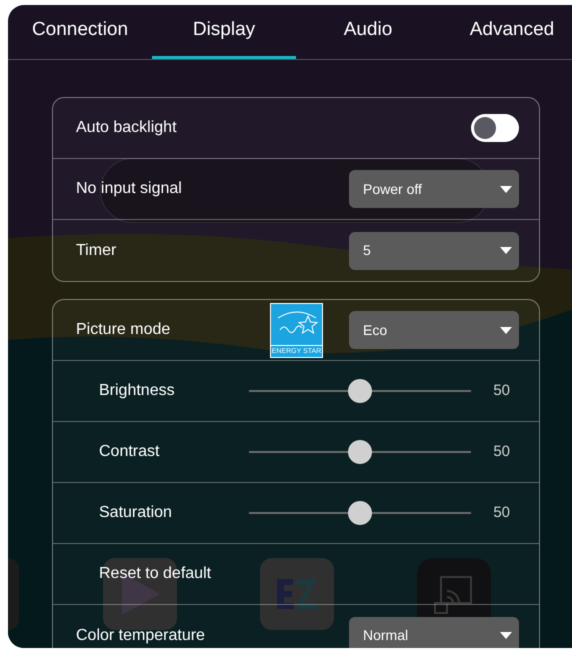 Image resolution: width=572 pixels, height=650 pixels. What do you see at coordinates (434, 330) in the screenshot?
I see `dropdown: Eco` at bounding box center [434, 330].